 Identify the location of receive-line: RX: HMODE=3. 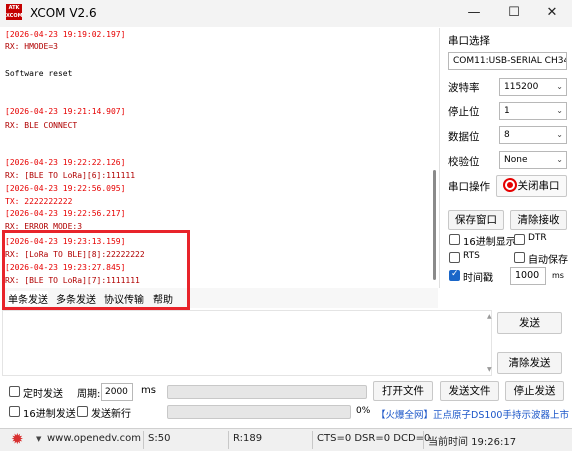
(31, 46).